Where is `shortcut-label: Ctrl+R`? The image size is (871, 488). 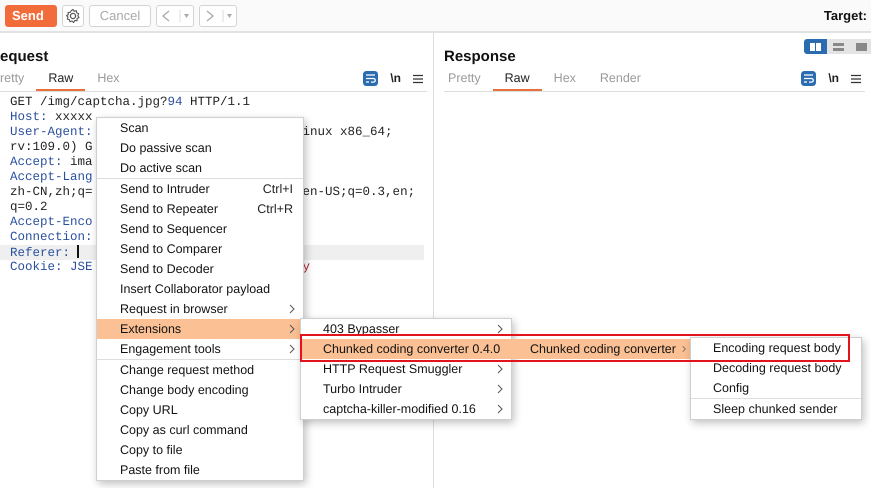 shortcut-label: Ctrl+R is located at coordinates (275, 209).